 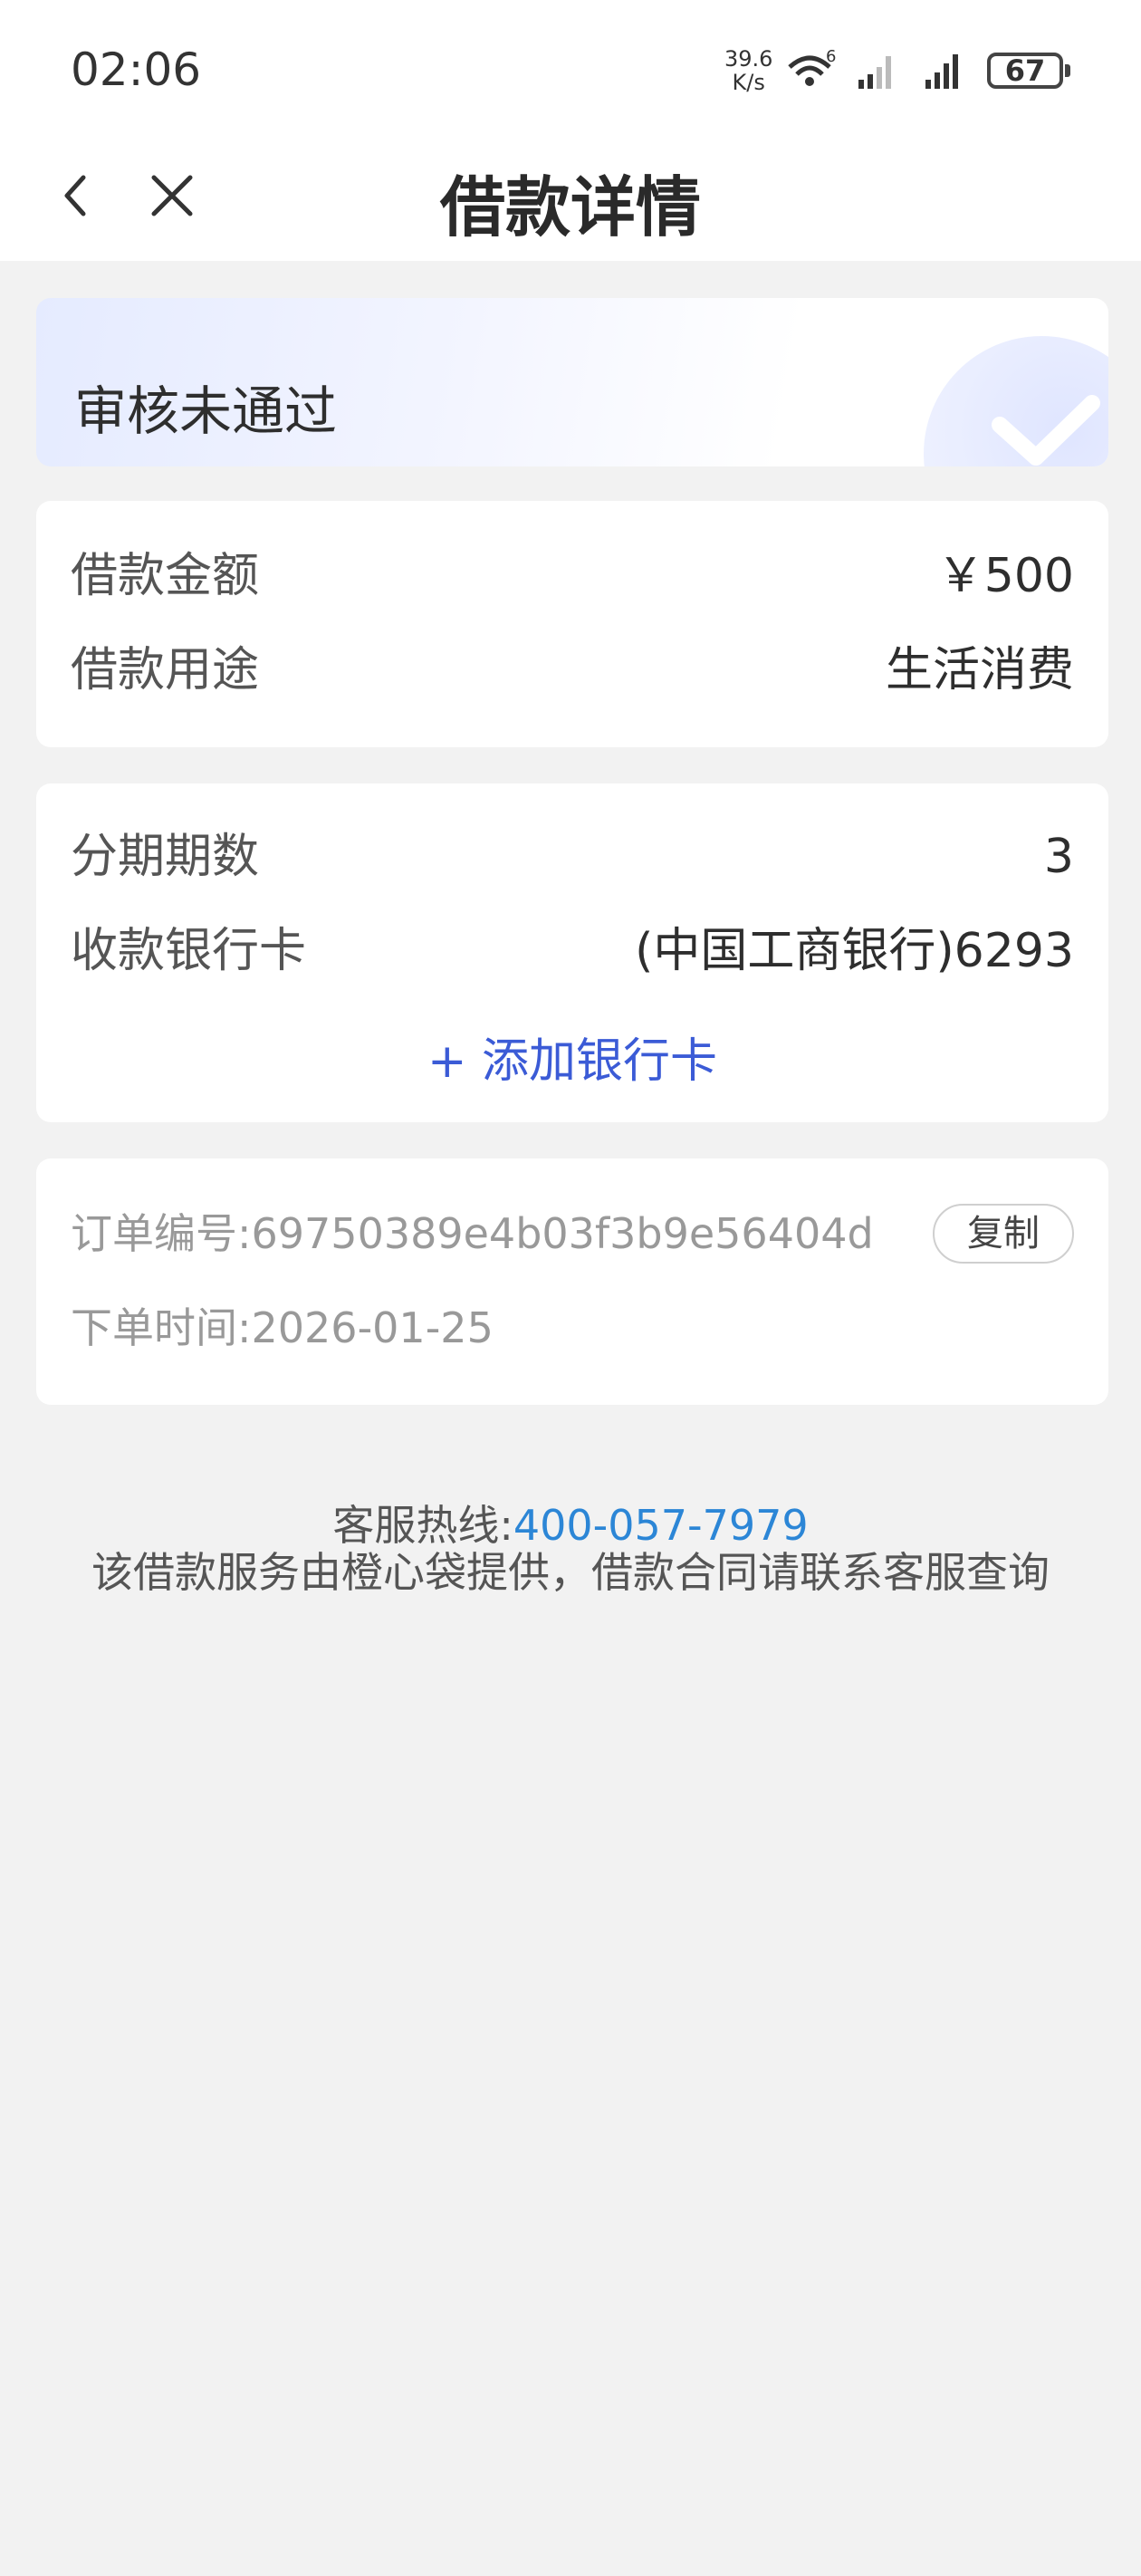 I want to click on loan-amount-label: 借款金额, so click(x=165, y=576).